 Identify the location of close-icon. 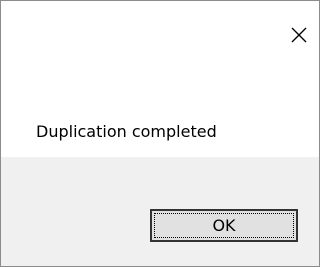
(299, 35).